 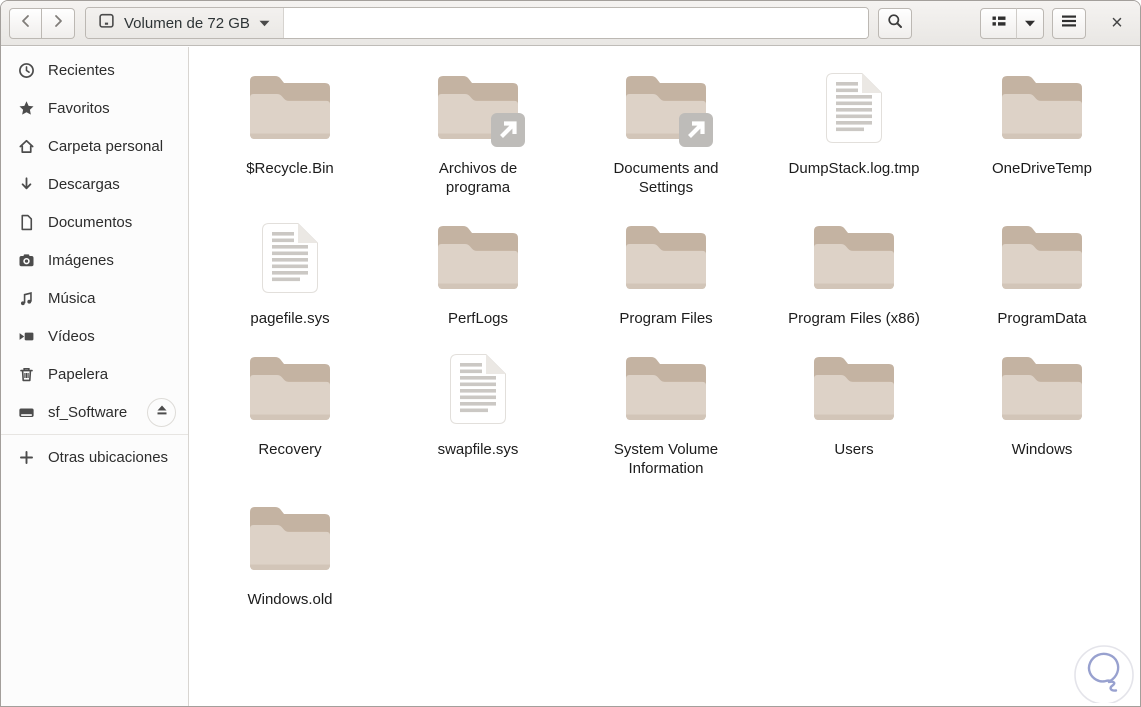 What do you see at coordinates (575, 23) in the screenshot?
I see `location-entry` at bounding box center [575, 23].